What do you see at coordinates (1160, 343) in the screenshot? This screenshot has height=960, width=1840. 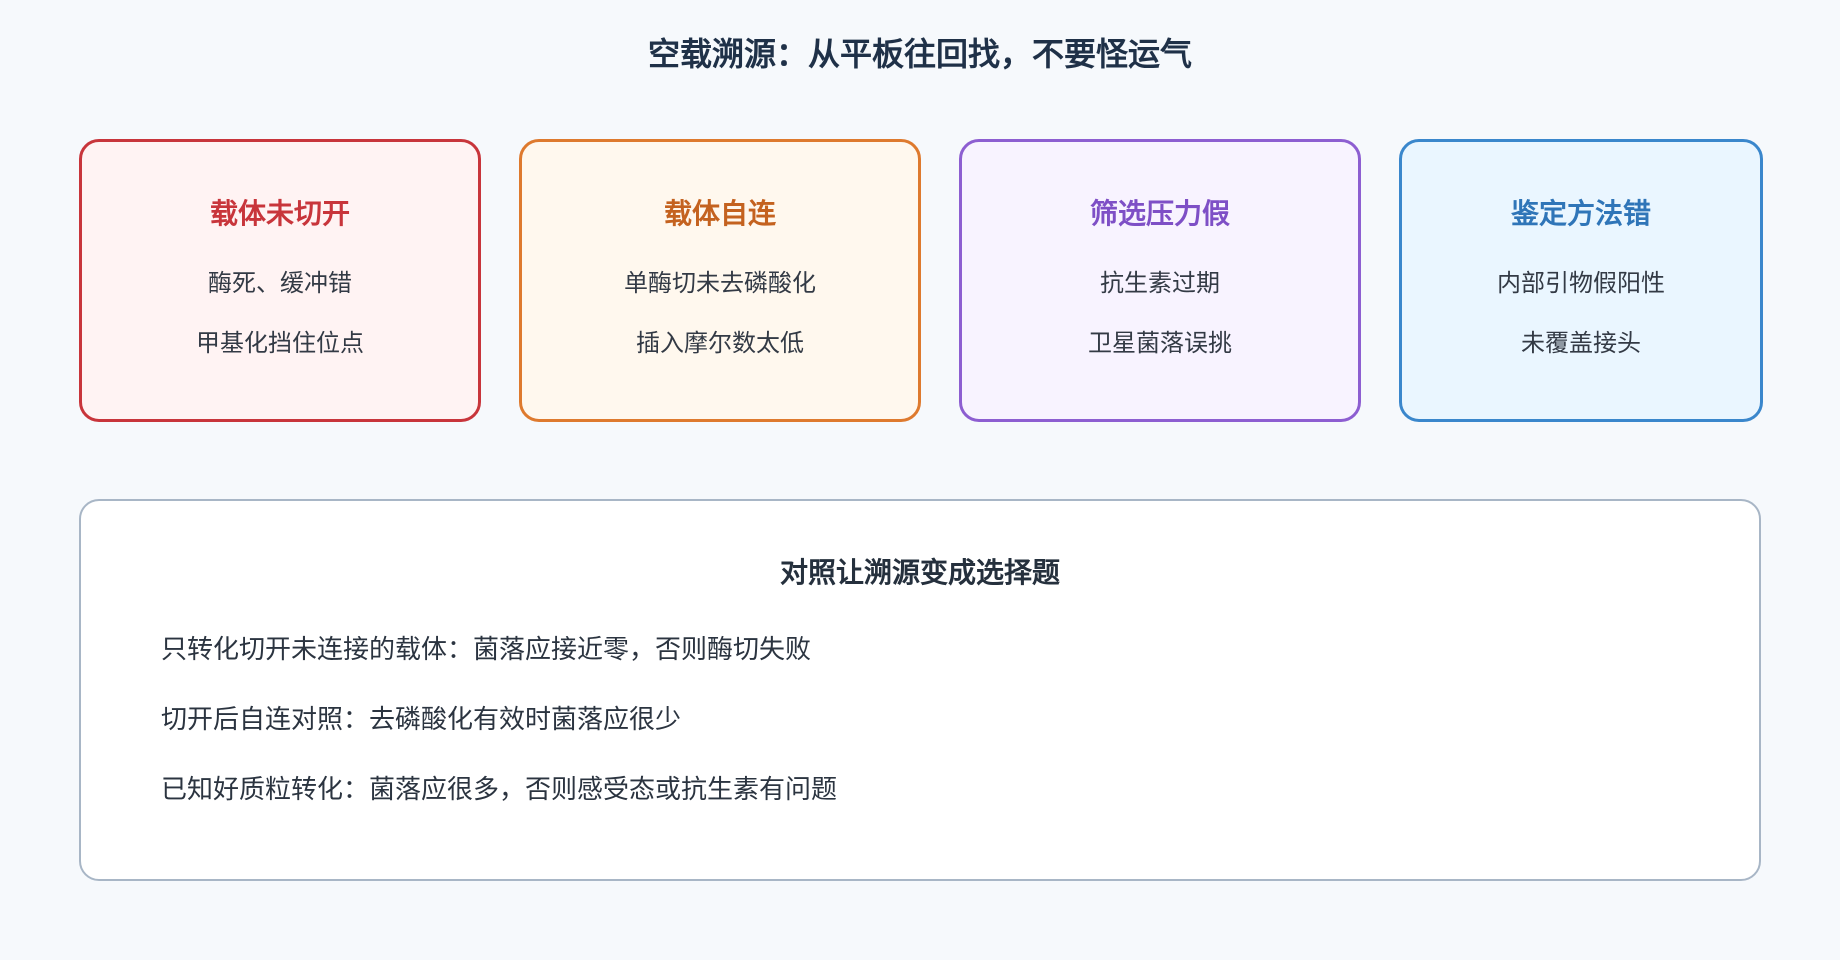 I see `card-item: 卫星菌落误挑` at bounding box center [1160, 343].